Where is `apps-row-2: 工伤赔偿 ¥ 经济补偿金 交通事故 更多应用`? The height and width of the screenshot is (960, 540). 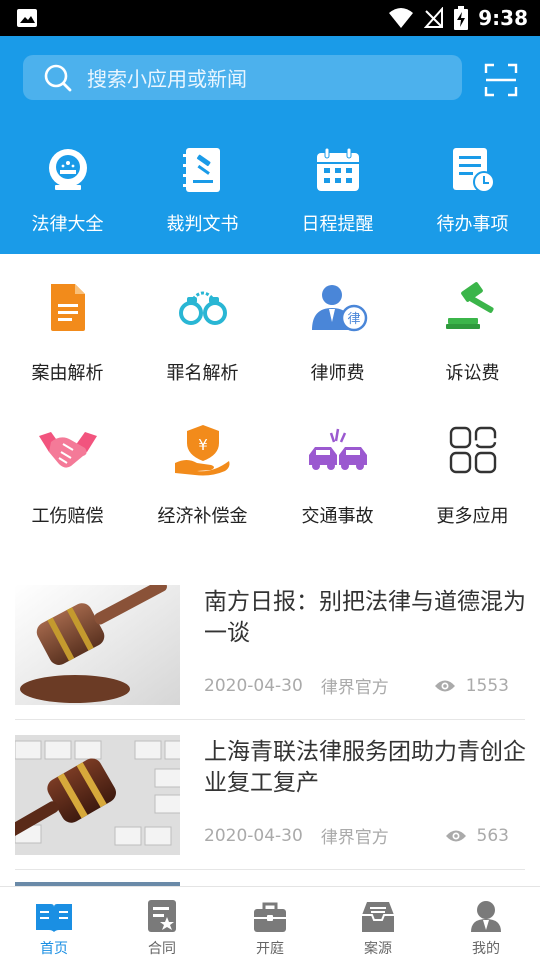 apps-row-2: 工伤赔偿 ¥ 经济补偿金 交通事故 更多应用 is located at coordinates (270, 474).